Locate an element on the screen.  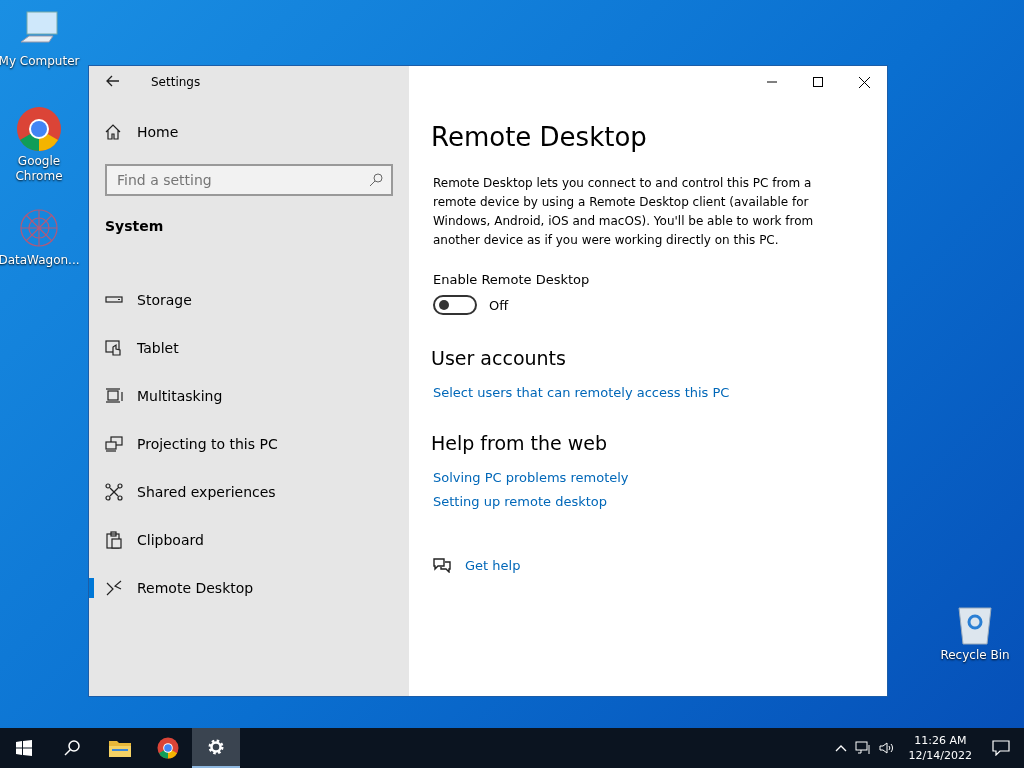
nav-item: Shared experiences is located at coordinates (241, 492).